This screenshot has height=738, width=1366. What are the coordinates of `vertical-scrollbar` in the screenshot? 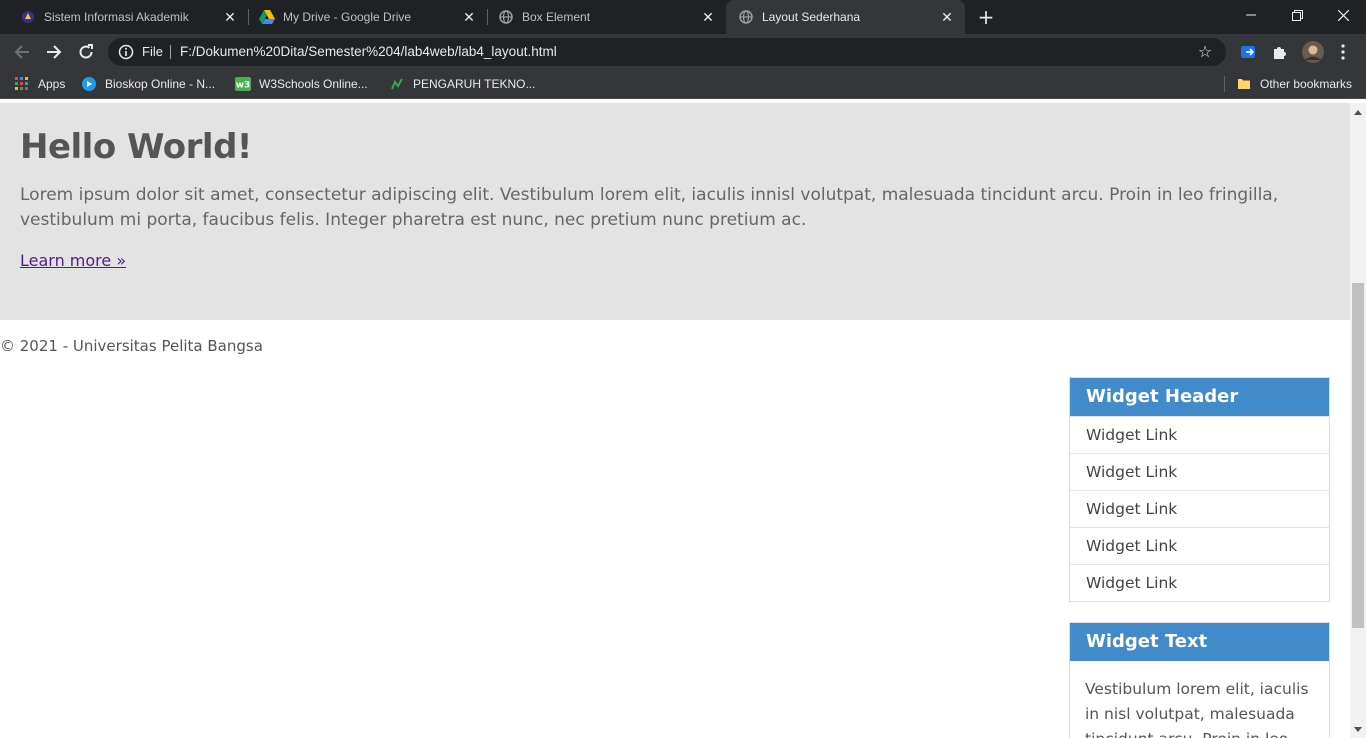 It's located at (1358, 420).